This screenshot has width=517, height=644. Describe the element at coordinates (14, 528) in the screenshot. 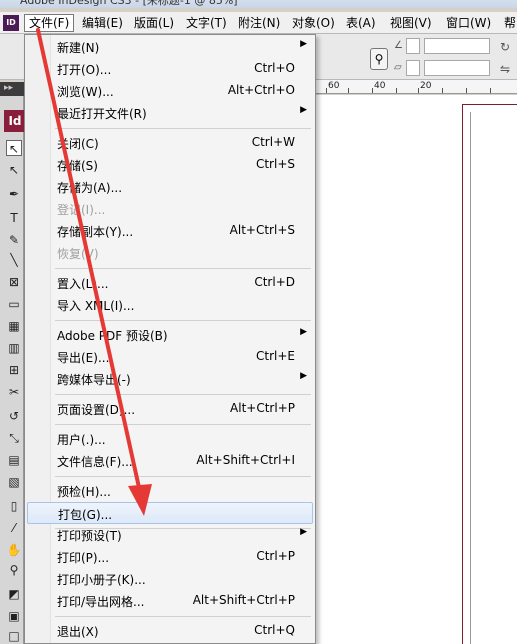

I see `eyedropper-tool-icon: ⁄` at that location.